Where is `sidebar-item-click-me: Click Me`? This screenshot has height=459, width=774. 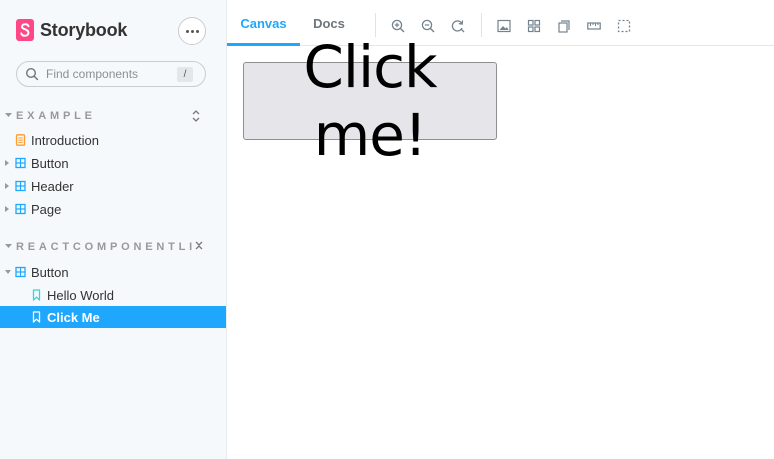 sidebar-item-click-me: Click Me is located at coordinates (113, 317).